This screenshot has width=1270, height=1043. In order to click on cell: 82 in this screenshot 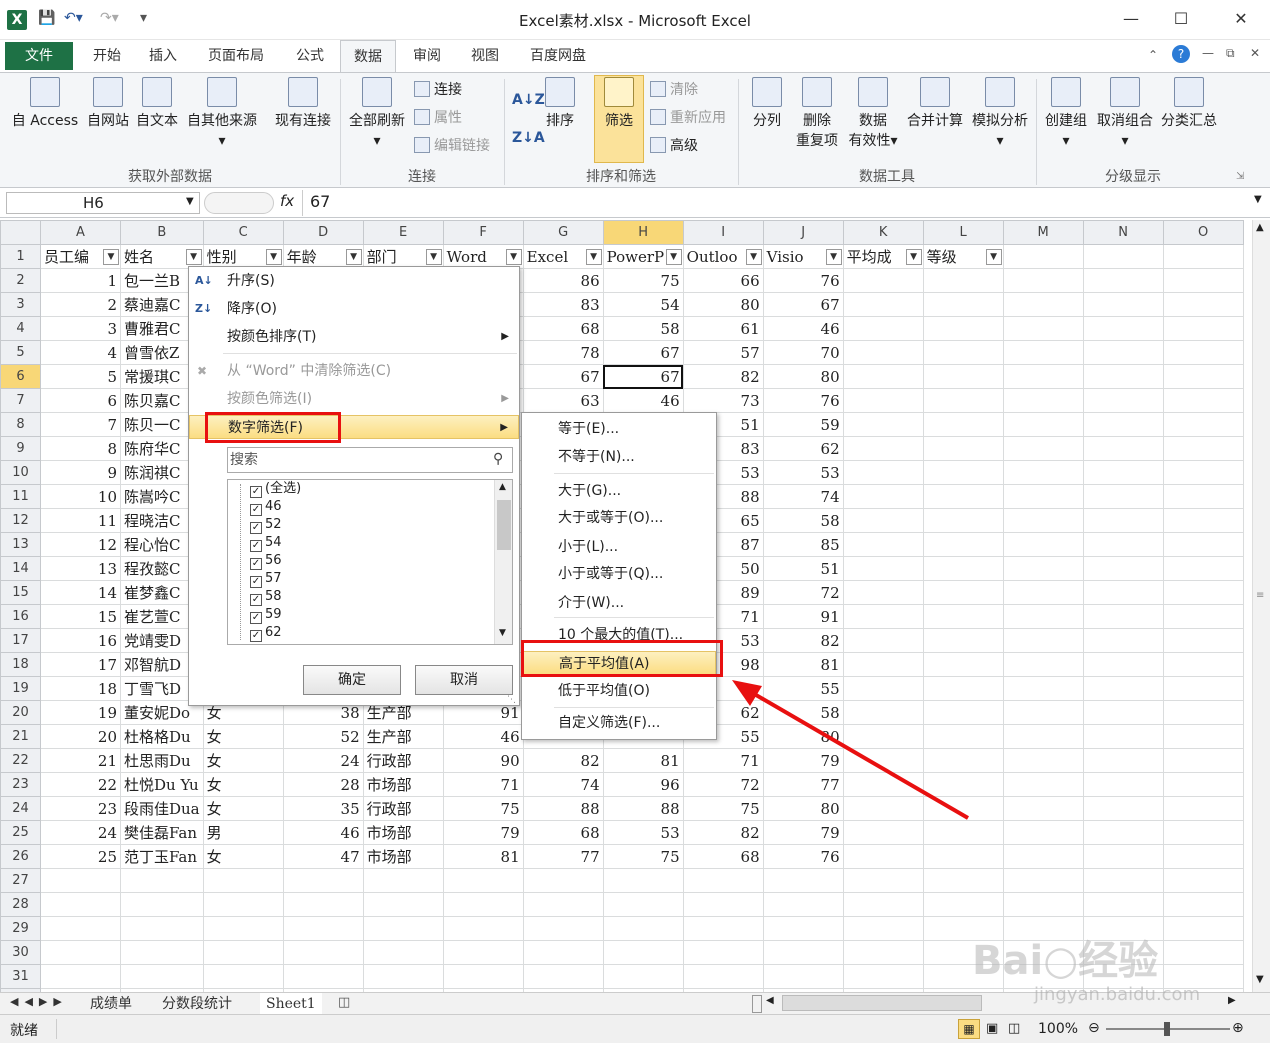, I will do `click(803, 640)`.